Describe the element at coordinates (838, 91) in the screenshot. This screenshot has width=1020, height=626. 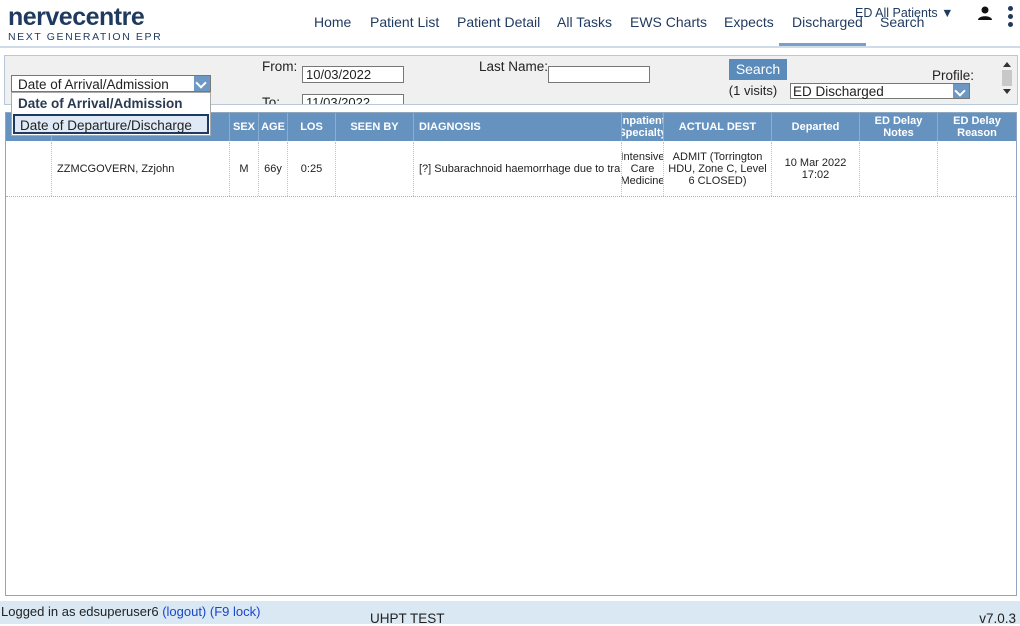
I see `profile-select-value: ED Discharged` at that location.